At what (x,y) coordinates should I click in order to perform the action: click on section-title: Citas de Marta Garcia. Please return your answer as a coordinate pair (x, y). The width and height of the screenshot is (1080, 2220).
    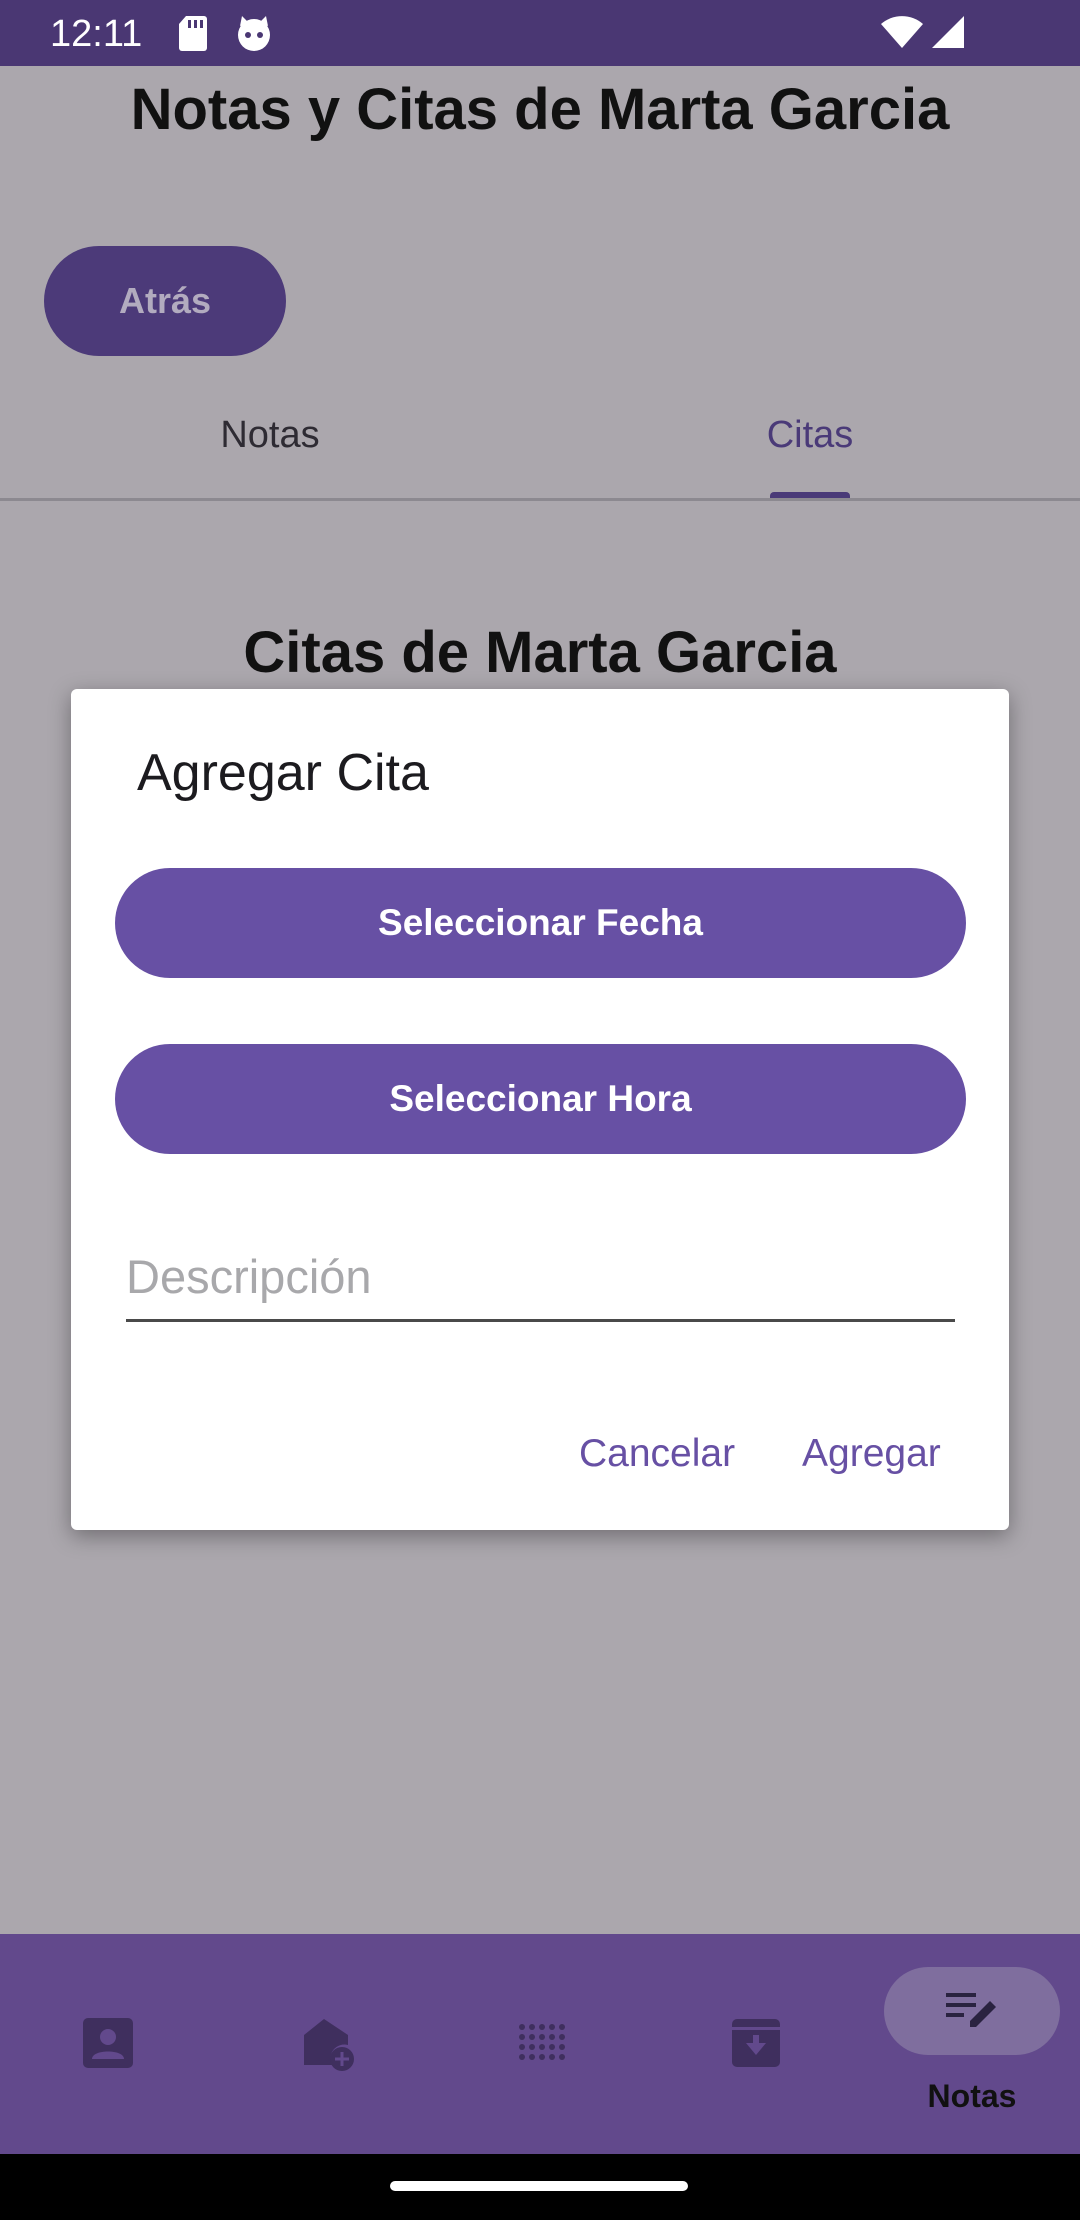
    Looking at the image, I should click on (540, 652).